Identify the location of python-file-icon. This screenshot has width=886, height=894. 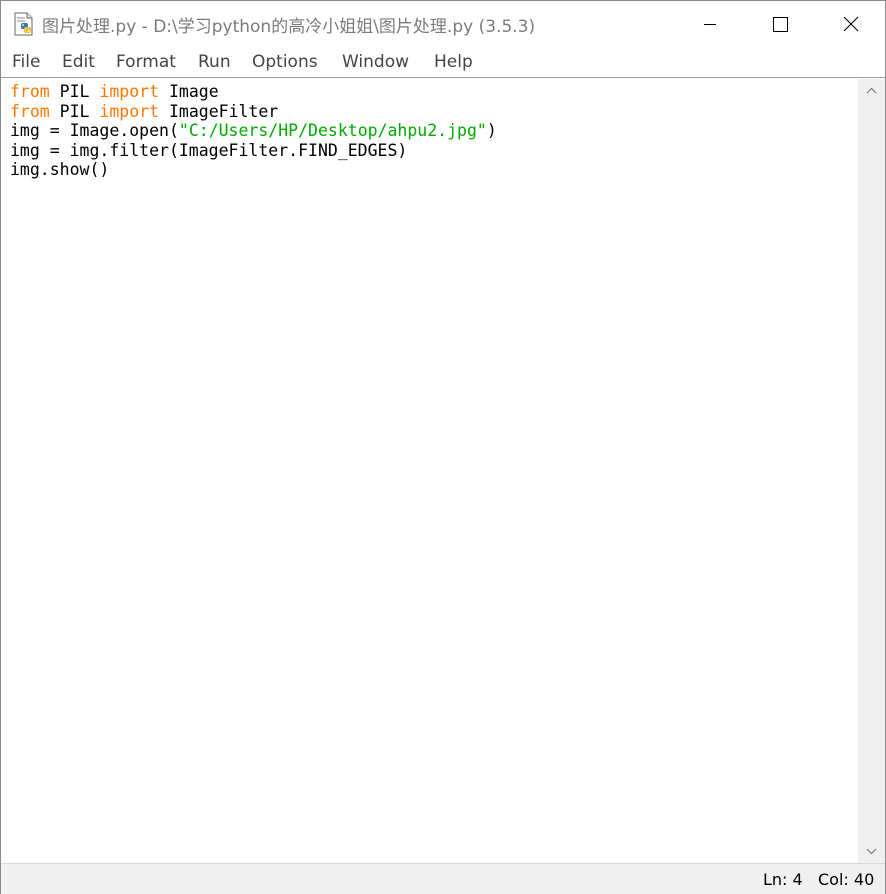
(23, 24).